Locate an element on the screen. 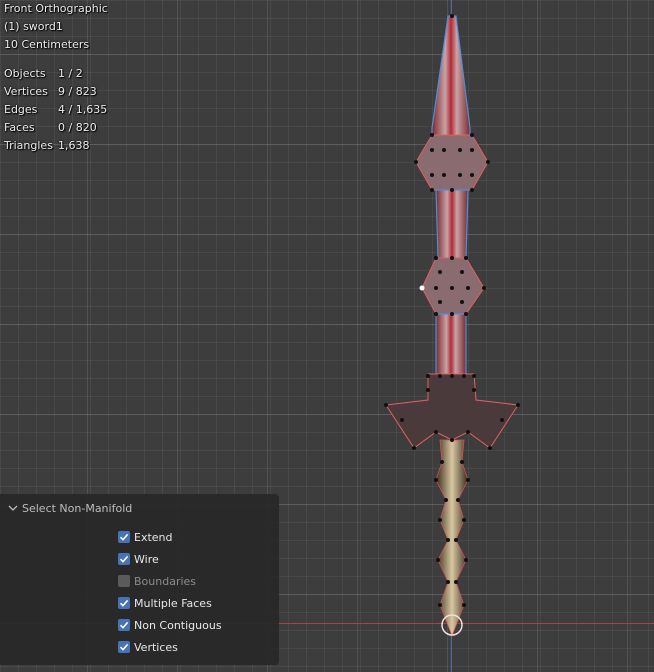 Image resolution: width=654 pixels, height=672 pixels. option-non-contiguous: Non Contiguous is located at coordinates (170, 625).